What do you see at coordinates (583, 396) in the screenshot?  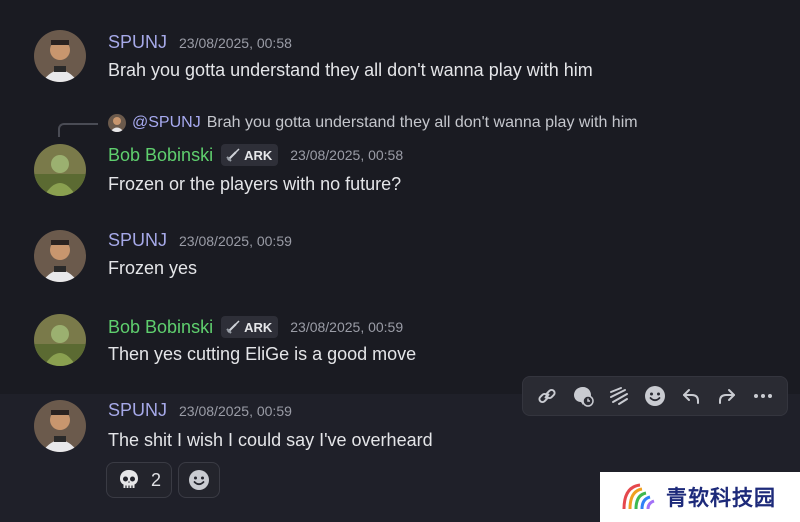 I see `thread-icon` at bounding box center [583, 396].